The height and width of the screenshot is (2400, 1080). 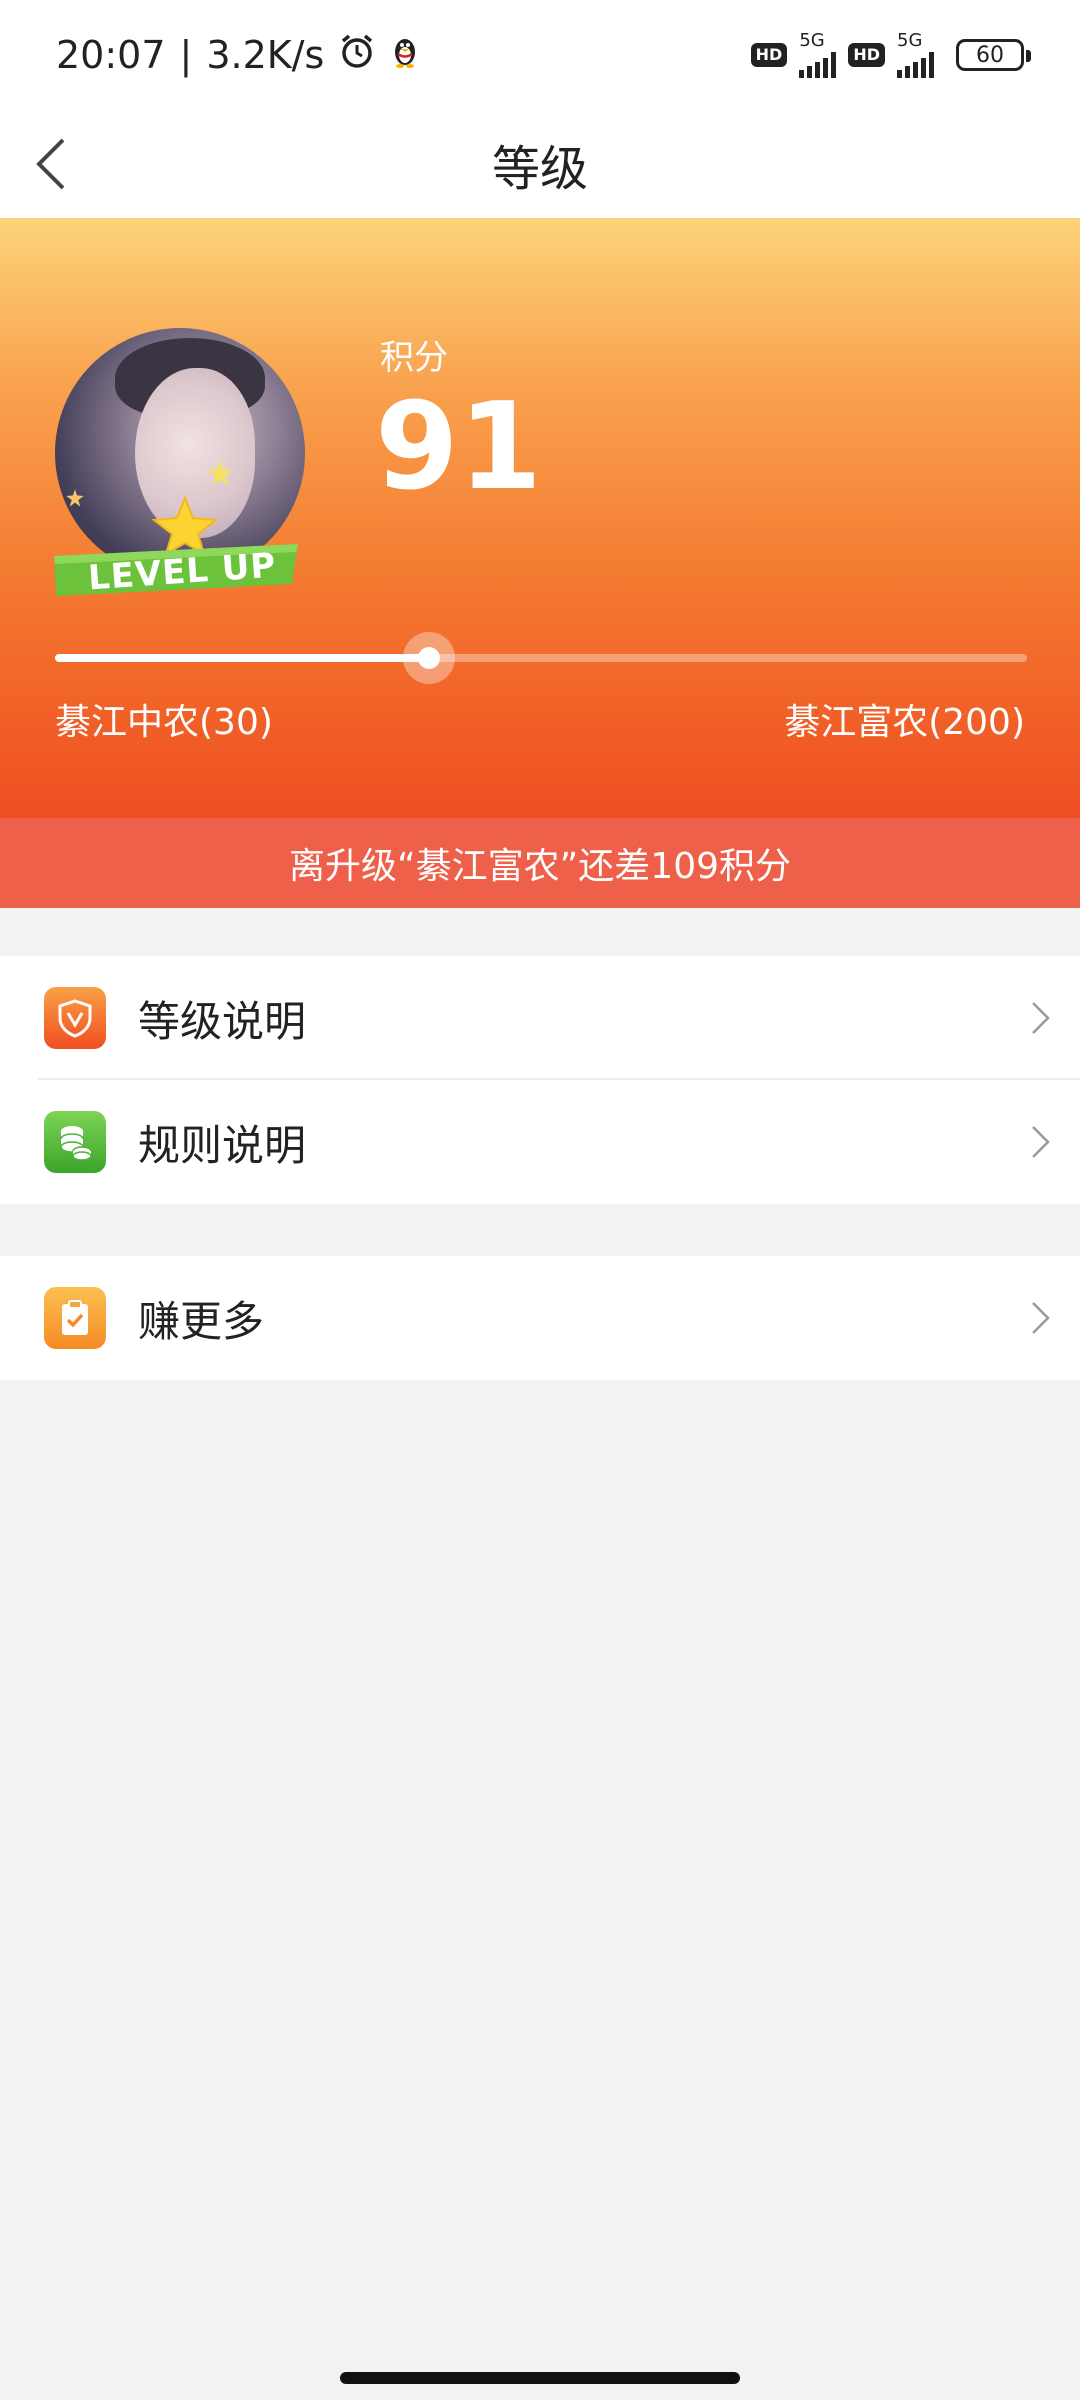 What do you see at coordinates (414, 358) in the screenshot?
I see `score-label: 积分` at bounding box center [414, 358].